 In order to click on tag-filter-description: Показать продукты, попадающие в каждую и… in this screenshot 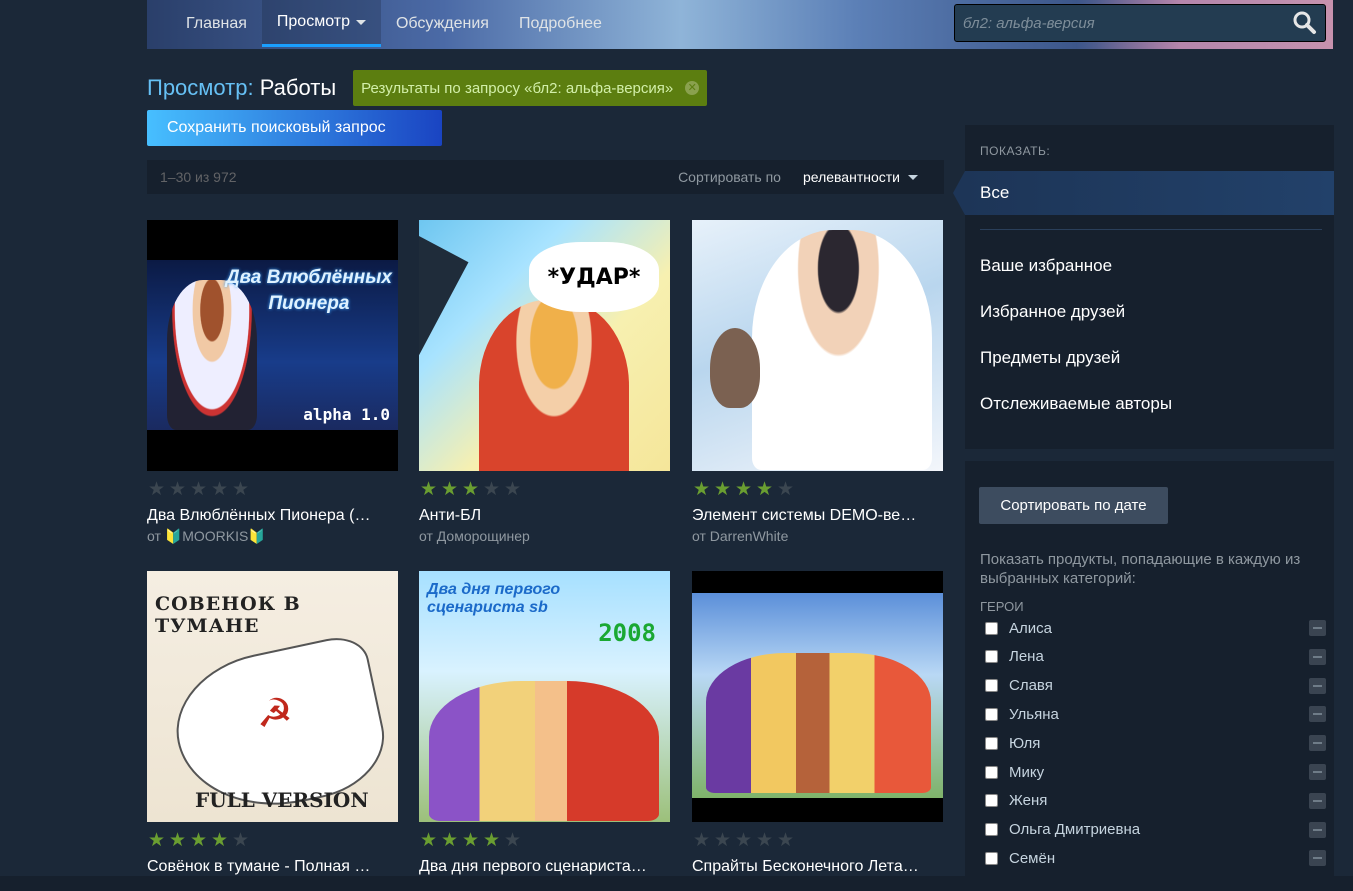, I will do `click(1140, 569)`.